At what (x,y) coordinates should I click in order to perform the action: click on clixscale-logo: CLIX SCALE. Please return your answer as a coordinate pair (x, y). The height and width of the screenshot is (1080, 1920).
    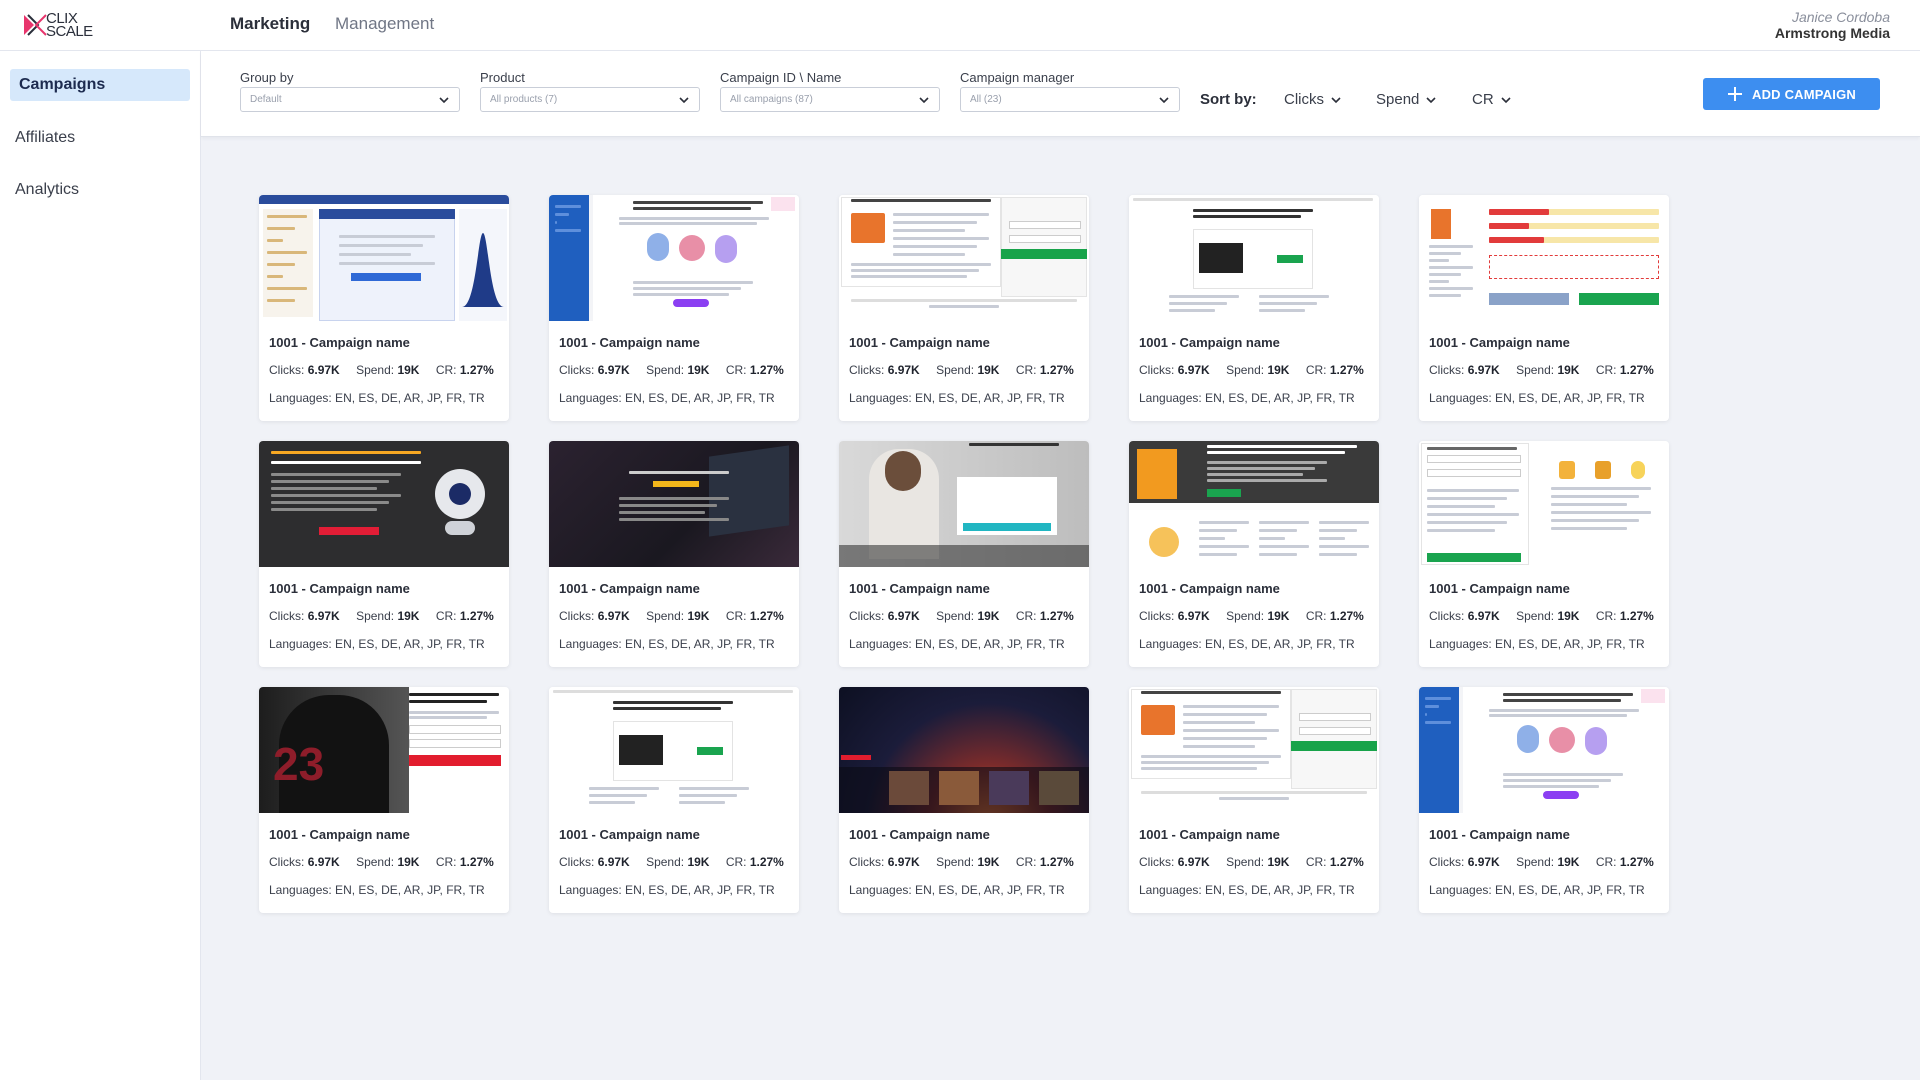
    Looking at the image, I should click on (57, 25).